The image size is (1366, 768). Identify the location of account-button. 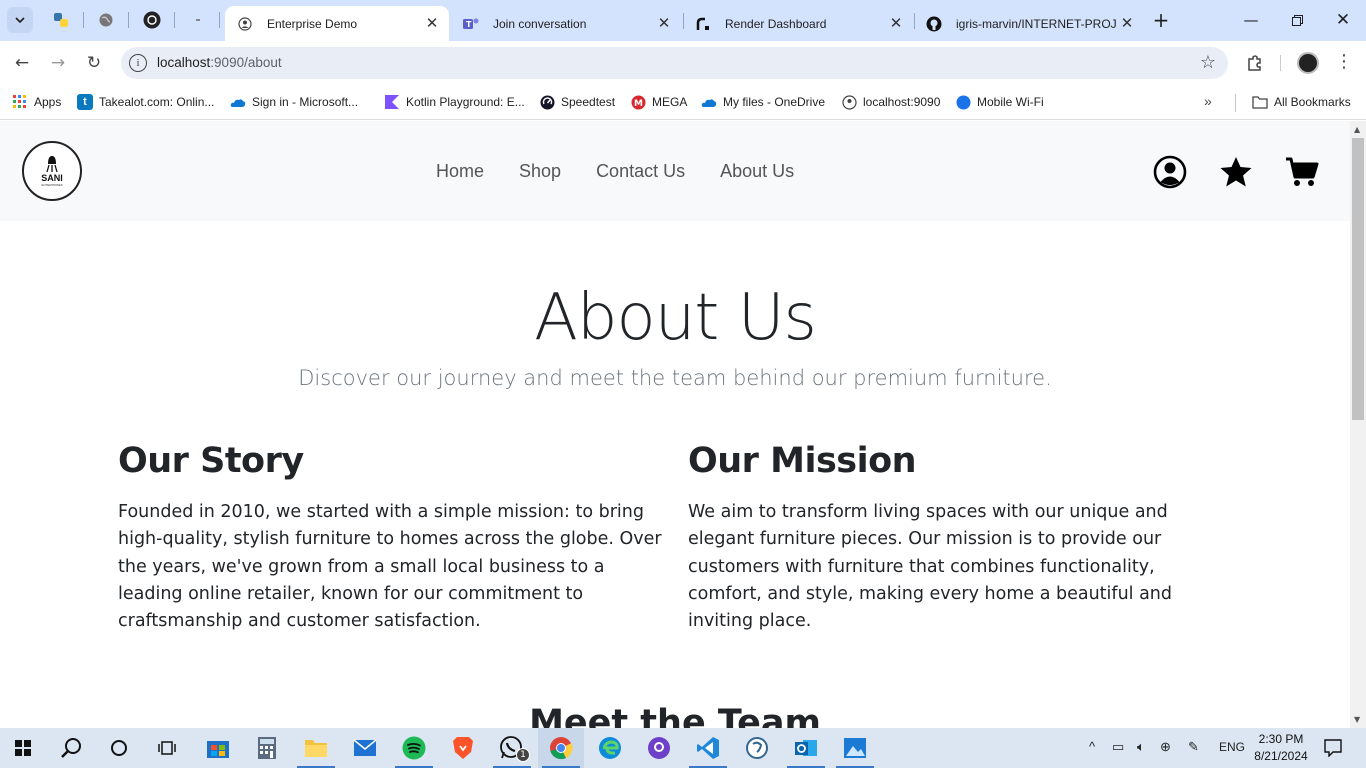
(1170, 172).